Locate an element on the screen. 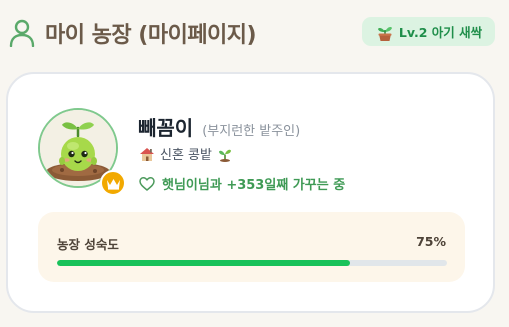 This screenshot has height=327, width=509. heart-icon is located at coordinates (147, 183).